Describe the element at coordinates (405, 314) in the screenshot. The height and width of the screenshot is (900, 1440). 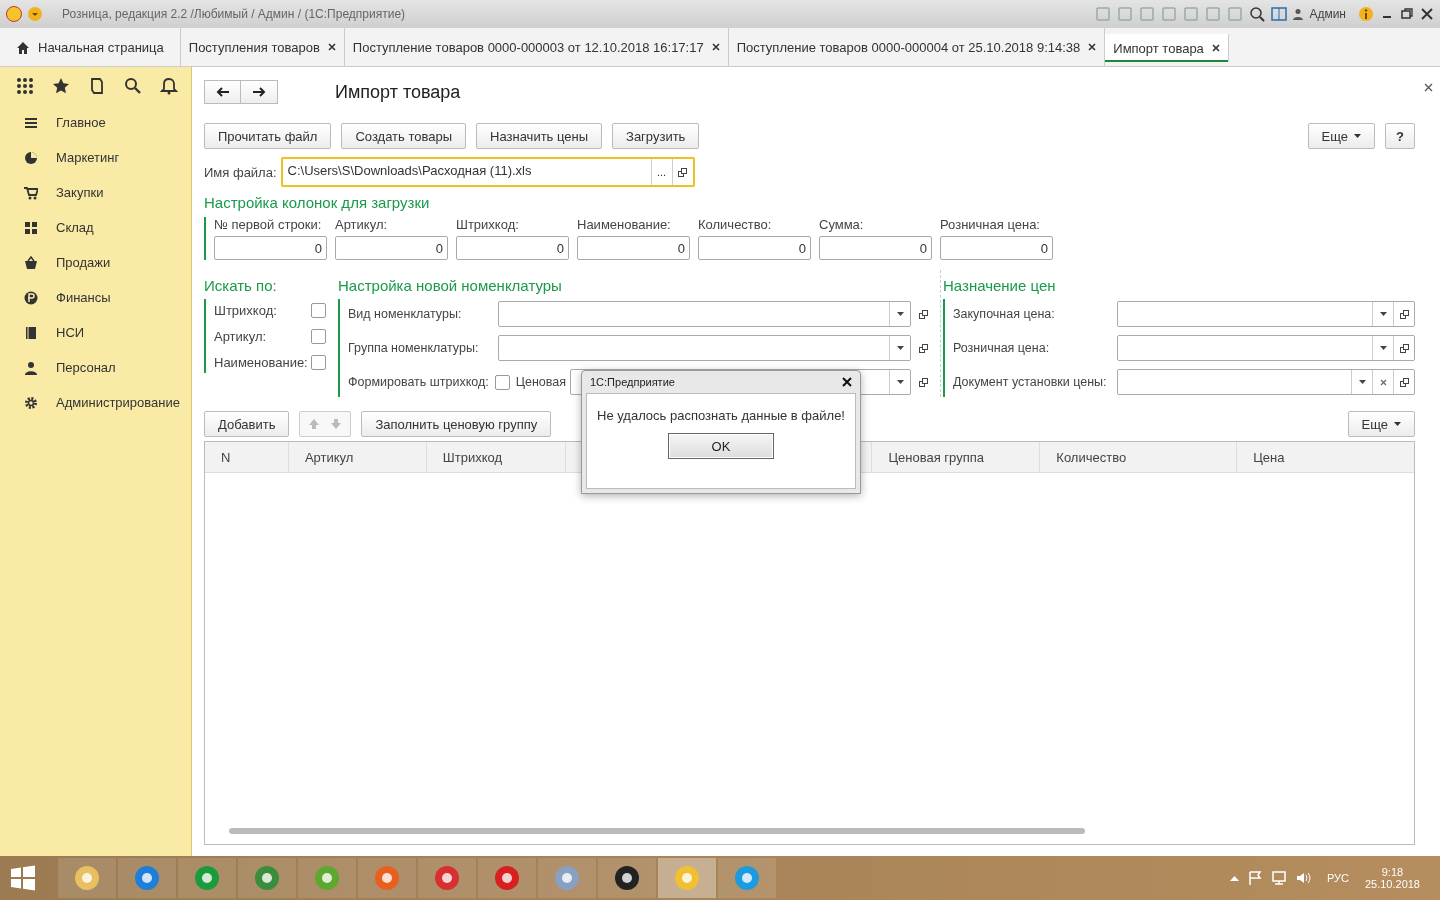
I see `field-label: Вид номенклатуры:` at that location.